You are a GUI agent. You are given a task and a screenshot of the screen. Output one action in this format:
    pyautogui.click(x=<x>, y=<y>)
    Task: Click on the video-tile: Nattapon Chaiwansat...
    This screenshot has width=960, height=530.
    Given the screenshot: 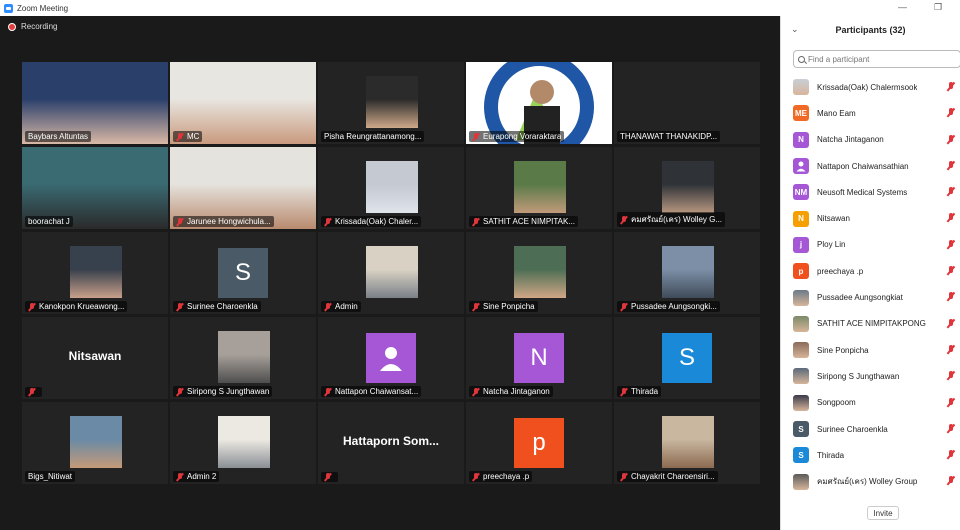 What is the action you would take?
    pyautogui.click(x=391, y=358)
    